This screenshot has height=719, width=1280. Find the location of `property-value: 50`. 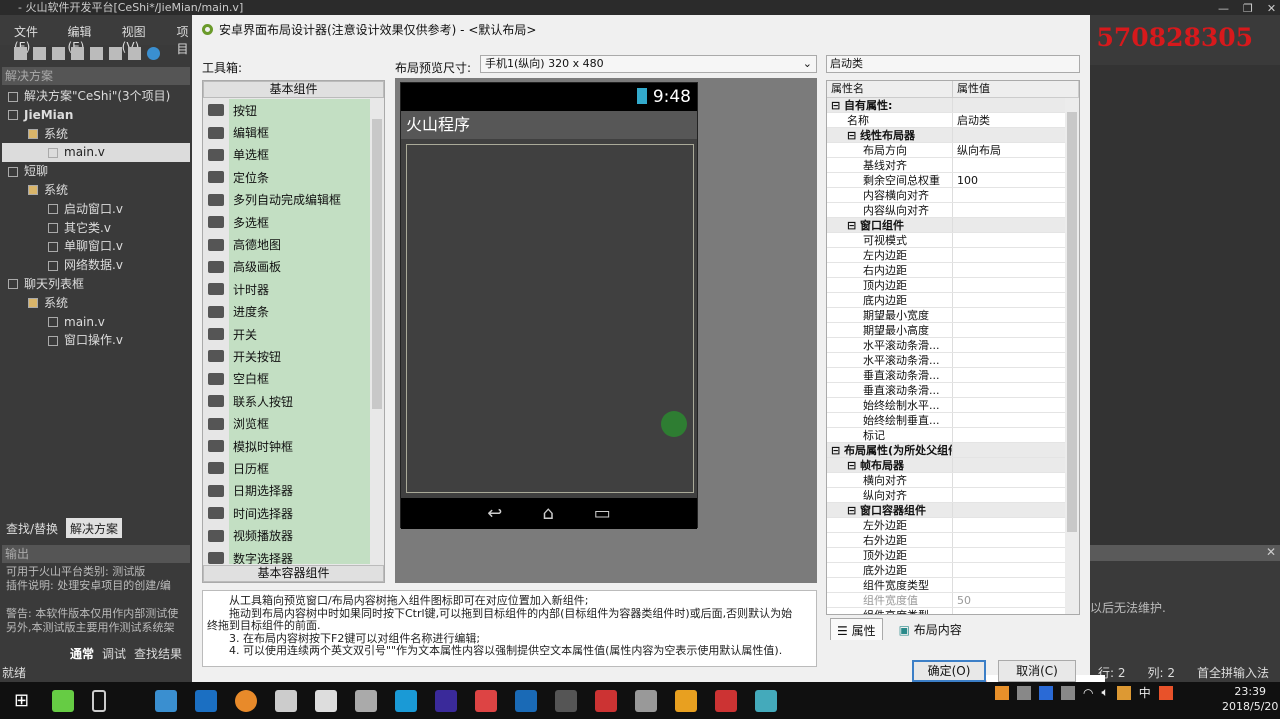

property-value: 50 is located at coordinates (962, 600).